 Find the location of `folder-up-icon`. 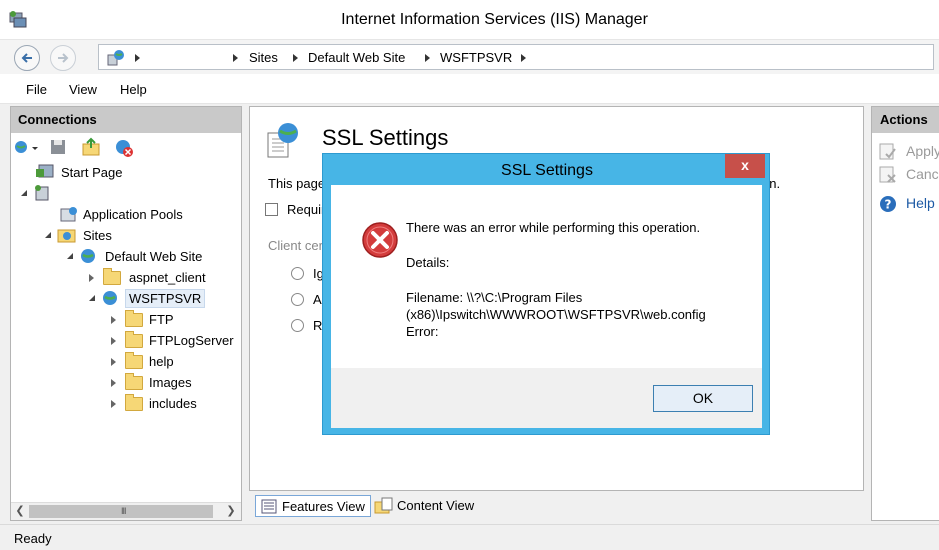

folder-up-icon is located at coordinates (91, 147).